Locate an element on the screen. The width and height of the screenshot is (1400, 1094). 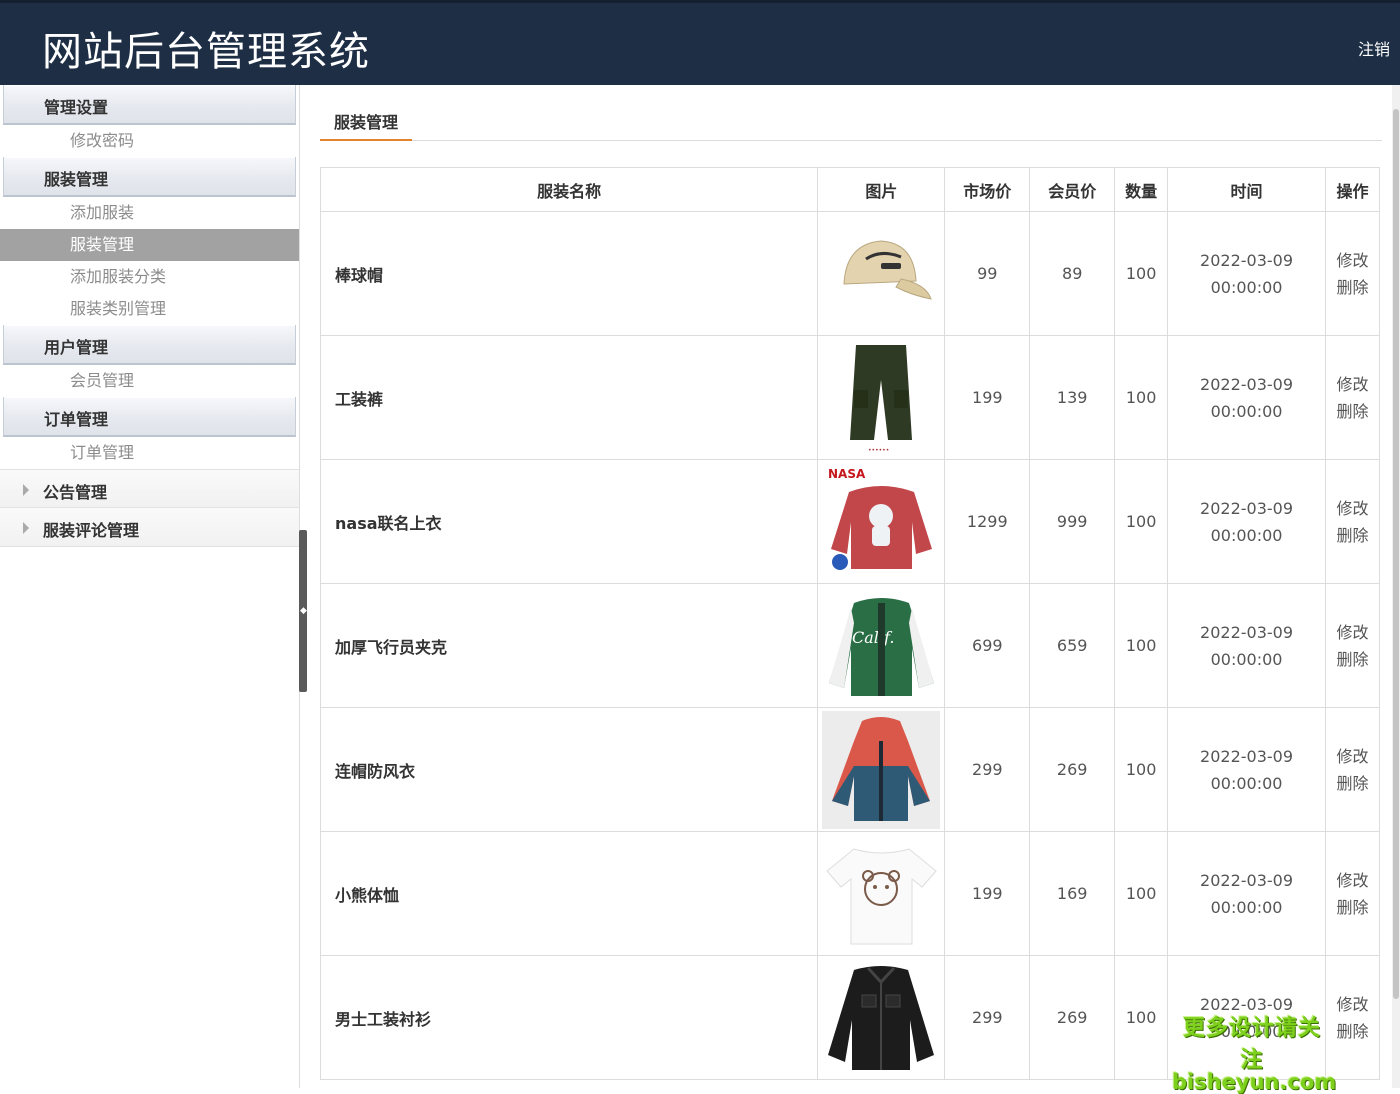
col-header-quantity: 数量 is located at coordinates (1141, 189).